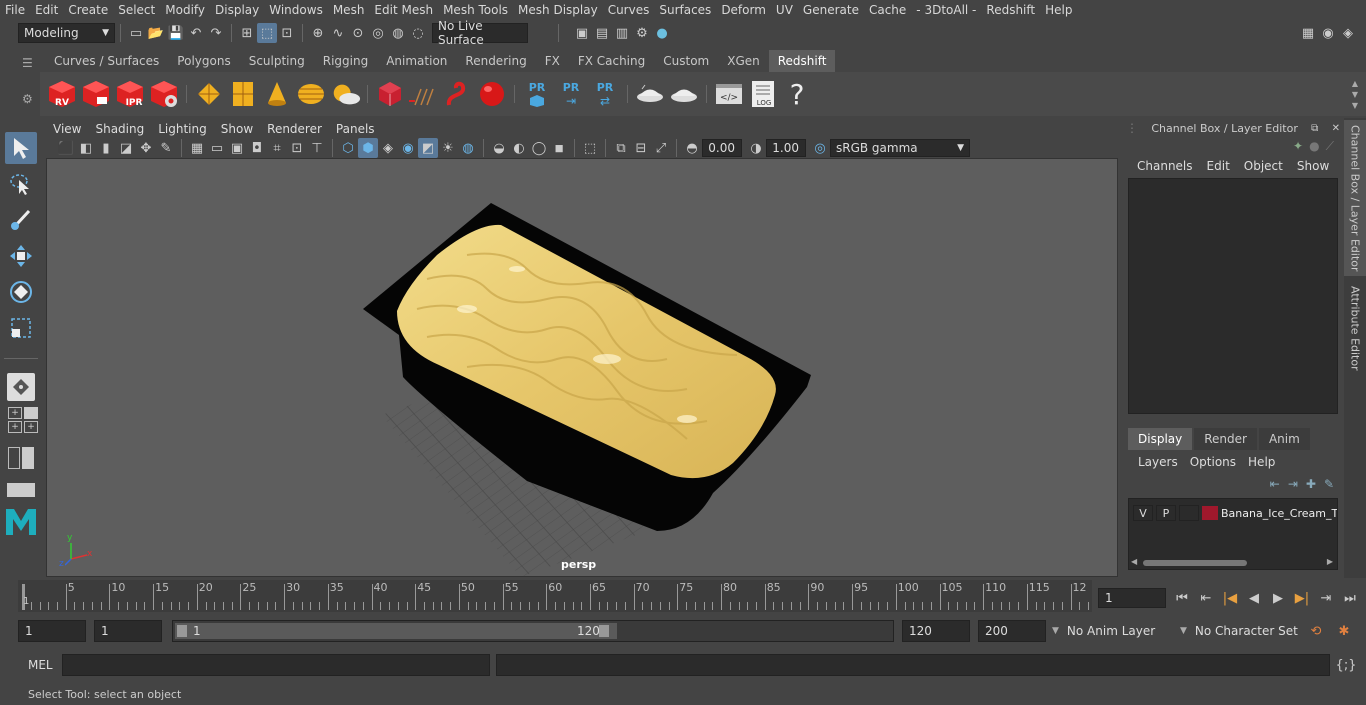 This screenshot has width=1366, height=705. What do you see at coordinates (297, 148) in the screenshot?
I see `safe-action-icon: ⊡` at bounding box center [297, 148].